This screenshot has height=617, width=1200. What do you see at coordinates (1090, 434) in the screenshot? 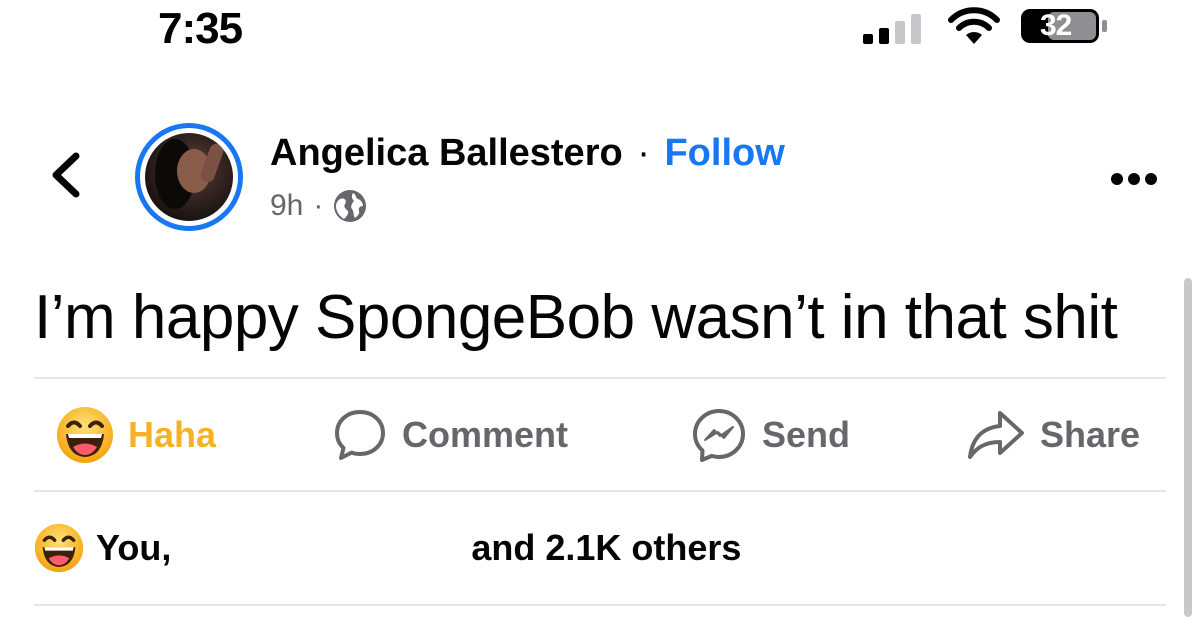
I see `share-label: Share` at bounding box center [1090, 434].